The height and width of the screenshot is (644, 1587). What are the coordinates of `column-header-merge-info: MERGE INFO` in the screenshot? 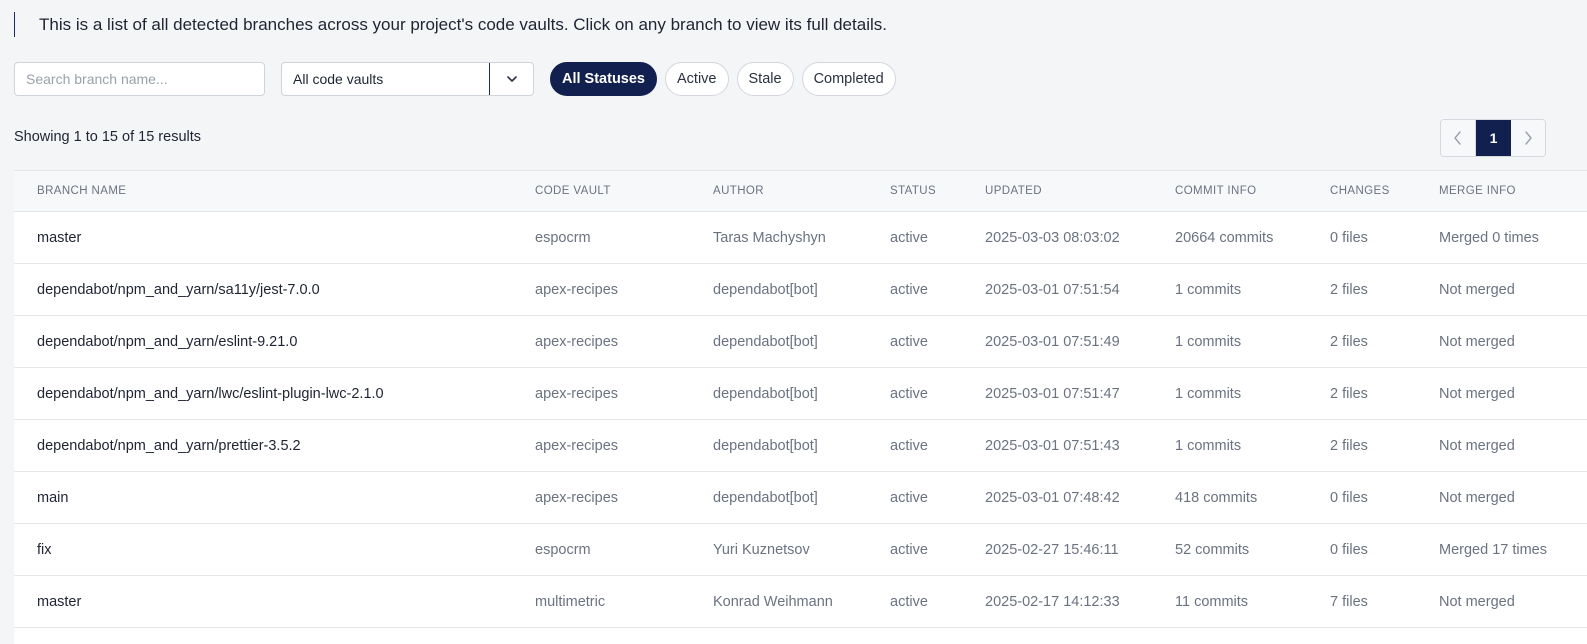 It's located at (1513, 191).